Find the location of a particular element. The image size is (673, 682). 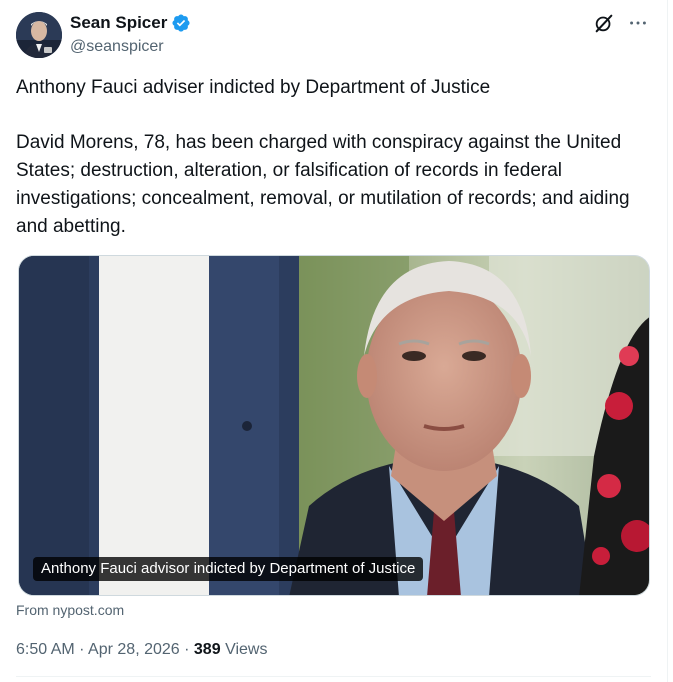

views-count: 389 is located at coordinates (207, 649).